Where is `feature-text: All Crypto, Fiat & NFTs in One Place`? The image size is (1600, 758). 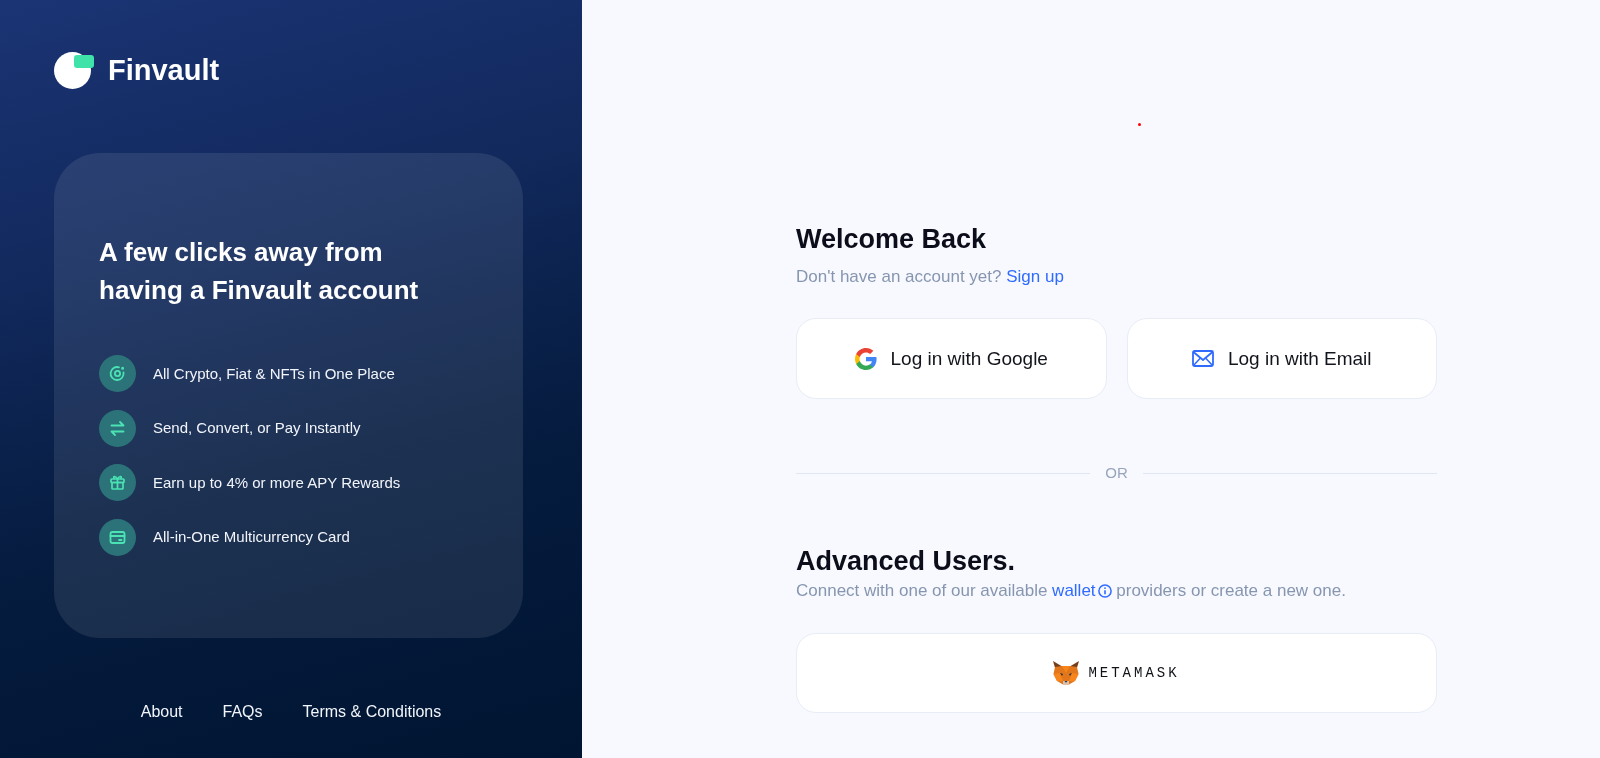
feature-text: All Crypto, Fiat & NFTs in One Place is located at coordinates (274, 373).